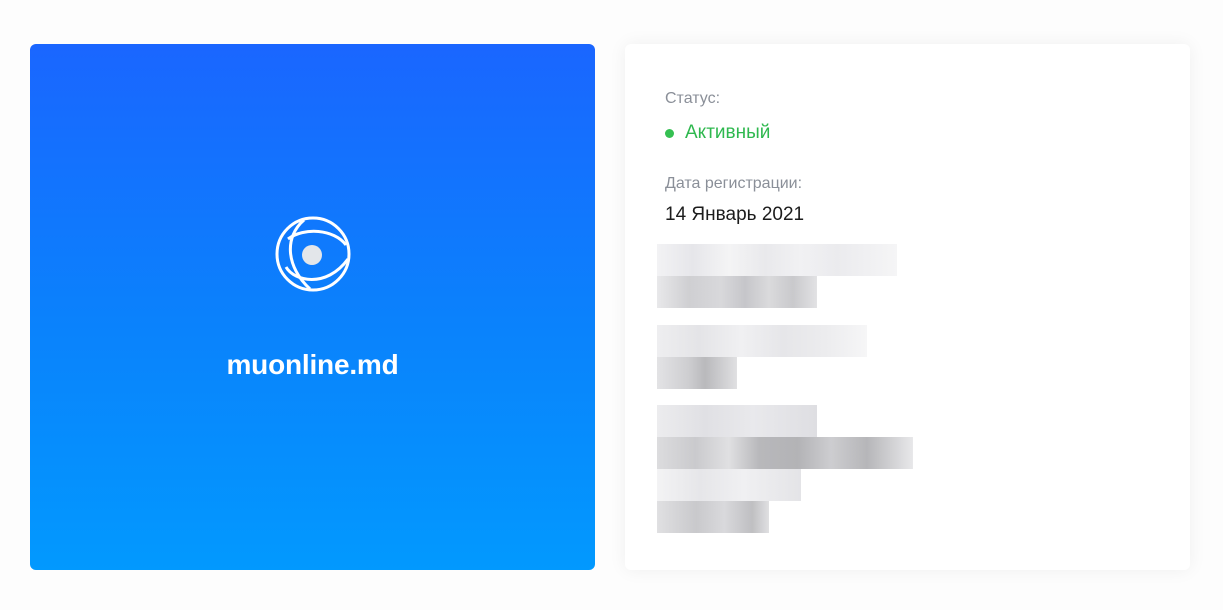 The image size is (1223, 610). Describe the element at coordinates (312, 364) in the screenshot. I see `brand-name: muonline.md` at that location.